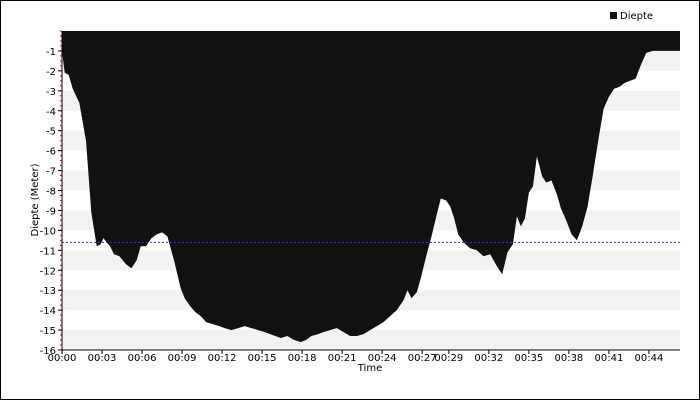 This screenshot has width=700, height=400. What do you see at coordinates (51, 112) in the screenshot?
I see `y-tick-label: -4` at bounding box center [51, 112].